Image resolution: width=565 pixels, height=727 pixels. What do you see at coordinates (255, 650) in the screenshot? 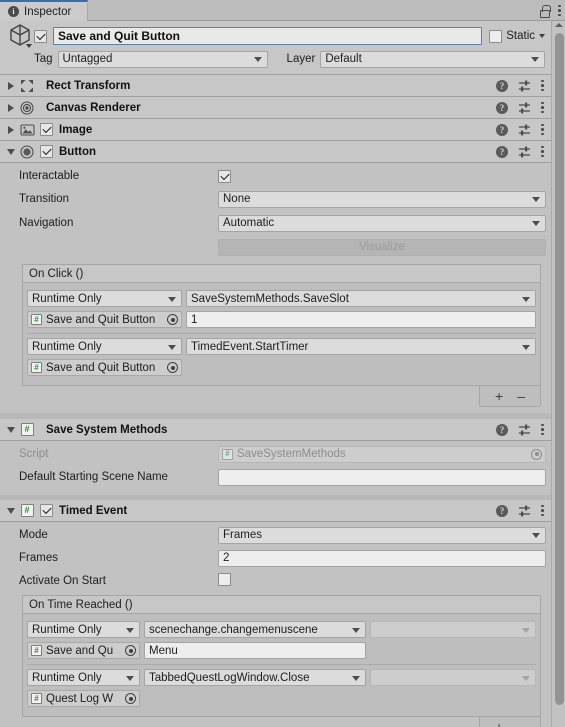
I see `argument-input: Menu` at bounding box center [255, 650].